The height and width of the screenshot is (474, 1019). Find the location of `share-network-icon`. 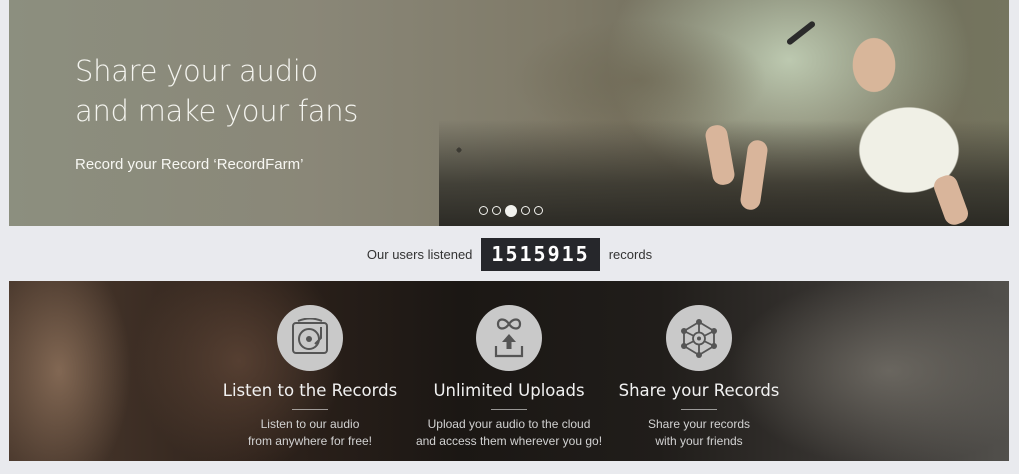

share-network-icon is located at coordinates (699, 338).